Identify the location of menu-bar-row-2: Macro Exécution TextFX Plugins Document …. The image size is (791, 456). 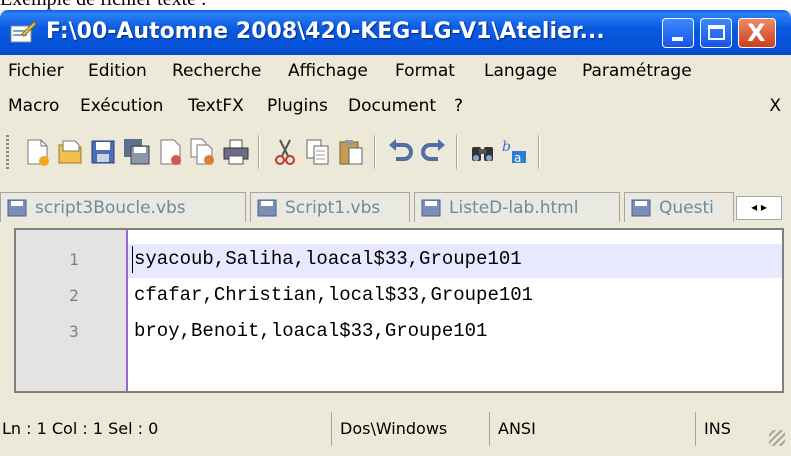
(395, 106).